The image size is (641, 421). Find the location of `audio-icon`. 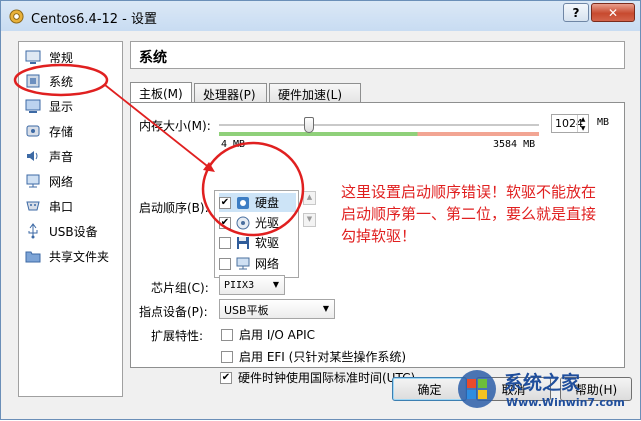

audio-icon is located at coordinates (32, 156).